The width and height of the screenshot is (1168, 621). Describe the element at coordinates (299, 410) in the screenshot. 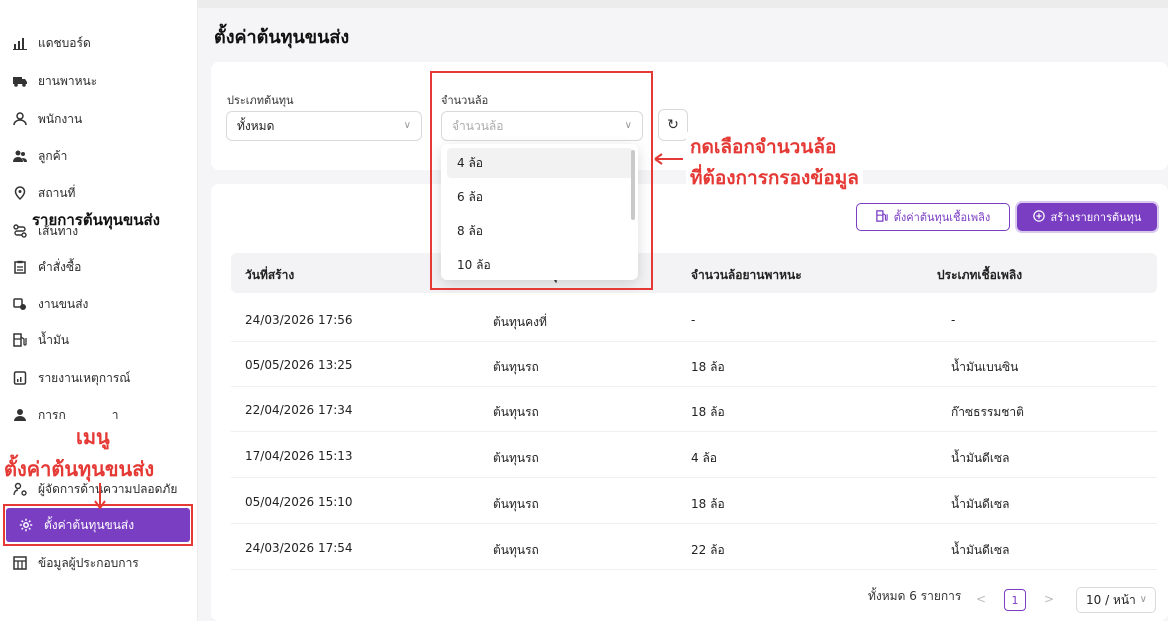

I see `cell-created-date: 22/04/2026 17:34` at that location.